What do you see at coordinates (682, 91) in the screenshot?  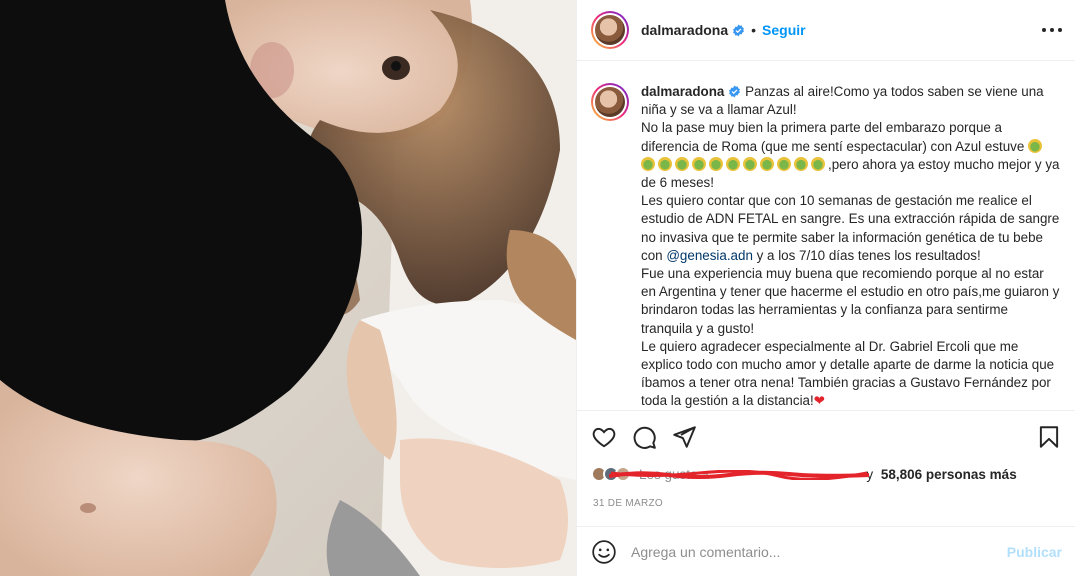 I see `caption-username: dalmaradona` at bounding box center [682, 91].